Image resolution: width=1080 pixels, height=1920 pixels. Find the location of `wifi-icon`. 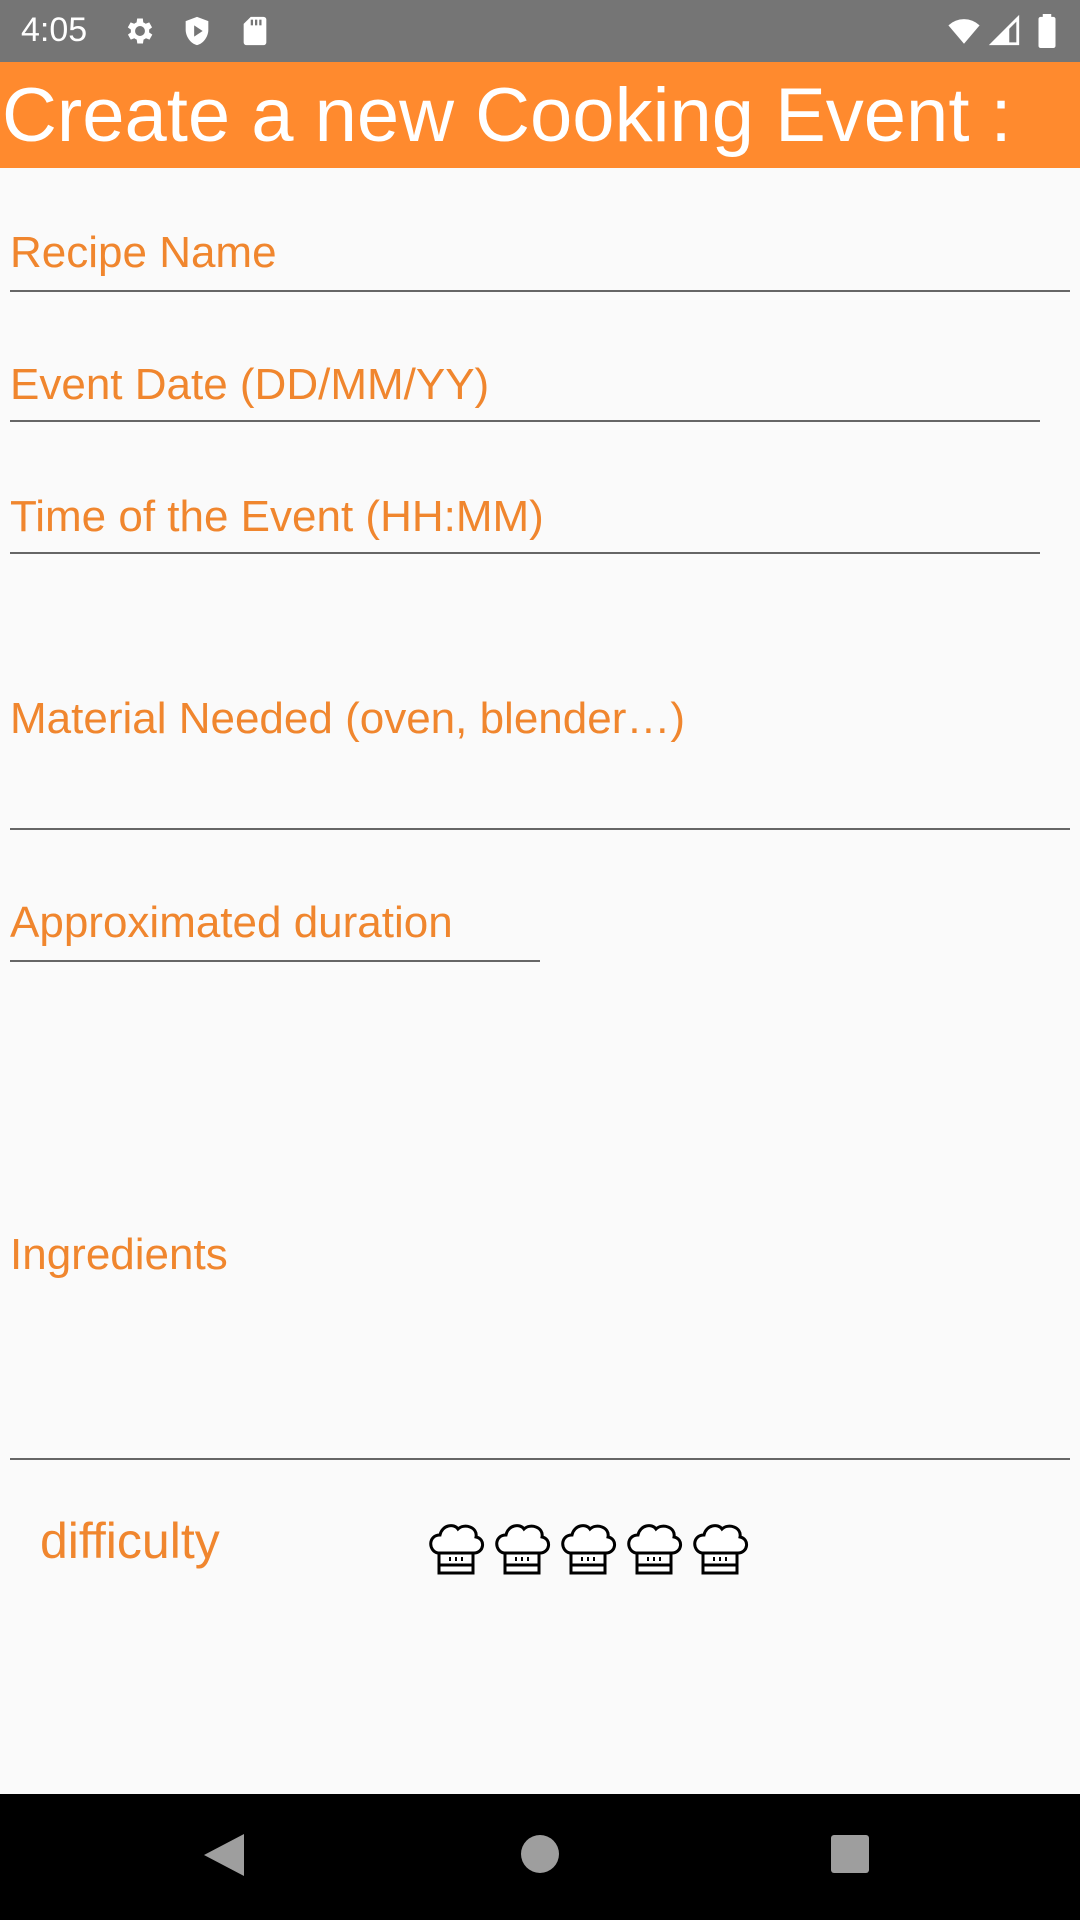

wifi-icon is located at coordinates (964, 31).